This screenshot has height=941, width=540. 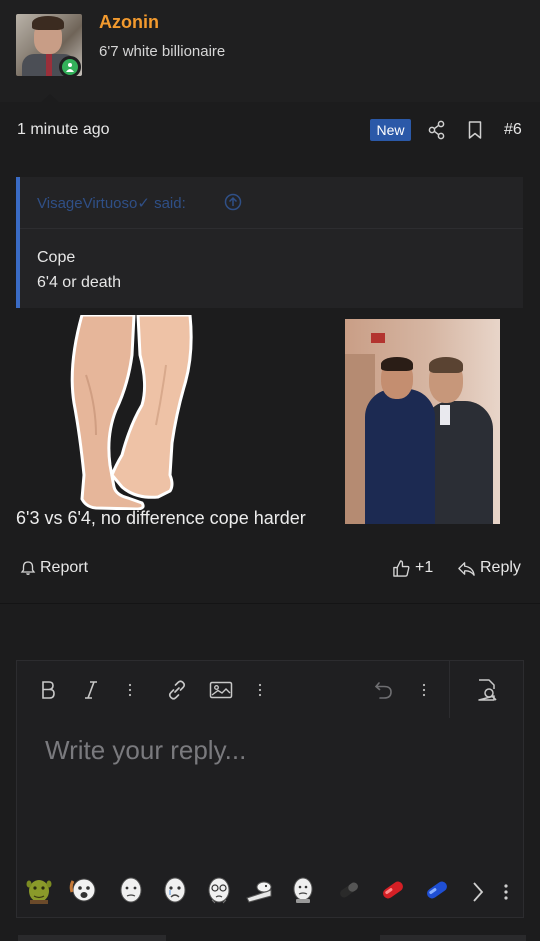 What do you see at coordinates (475, 130) in the screenshot?
I see `bookmark-icon` at bounding box center [475, 130].